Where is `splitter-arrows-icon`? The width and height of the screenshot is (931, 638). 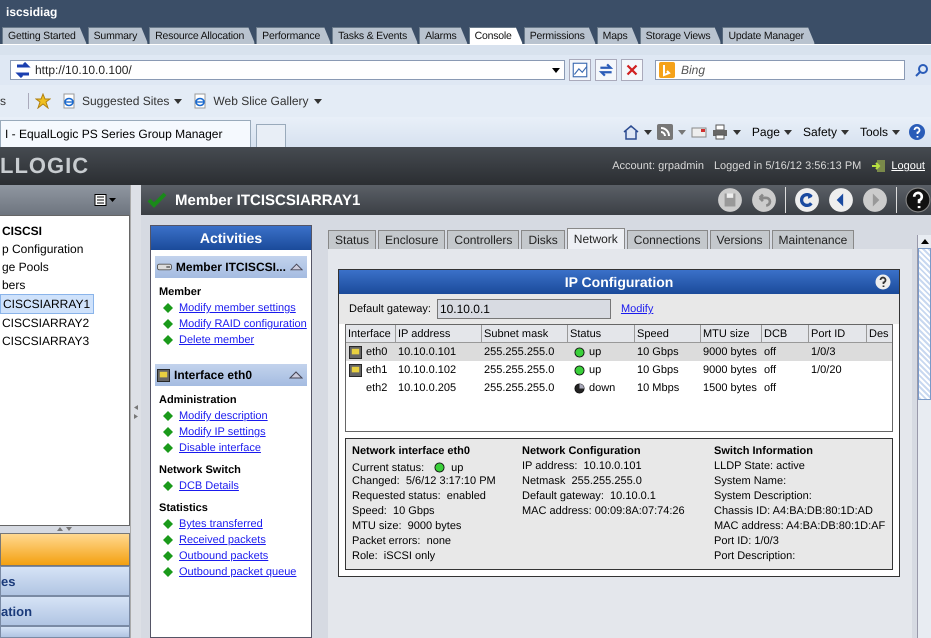 splitter-arrows-icon is located at coordinates (65, 529).